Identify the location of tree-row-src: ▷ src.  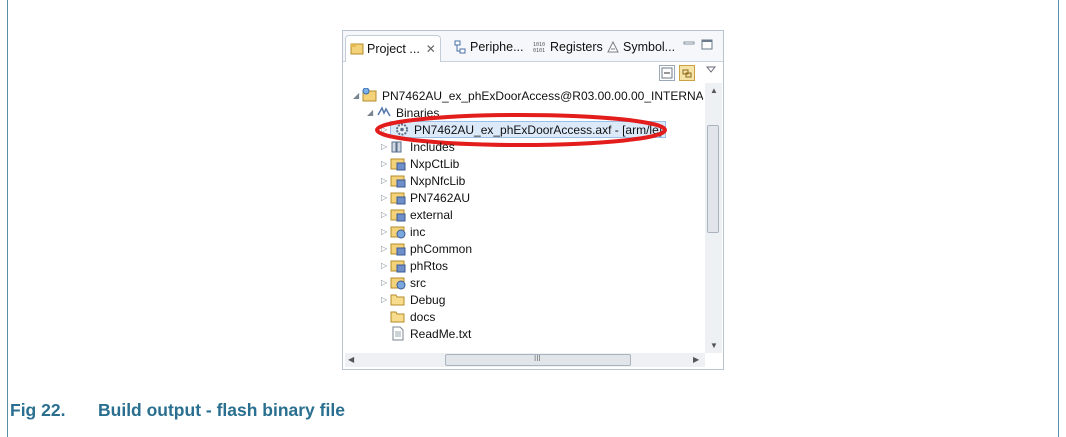
(403, 282).